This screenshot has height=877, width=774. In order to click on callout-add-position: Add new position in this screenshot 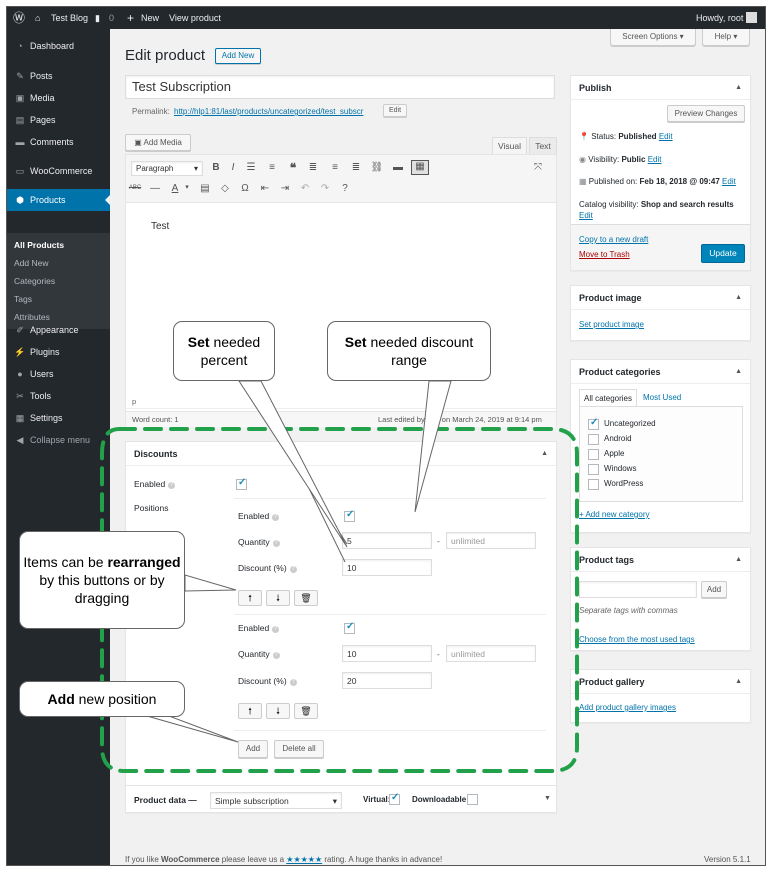, I will do `click(102, 699)`.